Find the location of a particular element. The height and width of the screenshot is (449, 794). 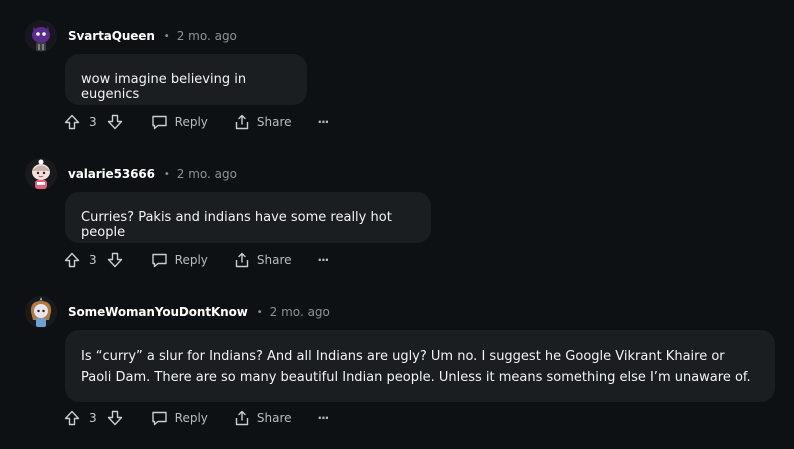

comment-meta: SomeWomanYouDontKnow • 2 mo. ago is located at coordinates (199, 312).